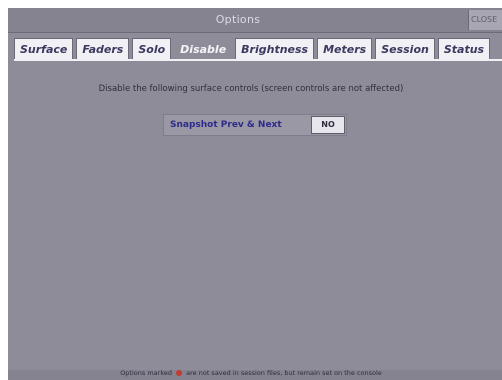  Describe the element at coordinates (226, 125) in the screenshot. I see `snapshot-prev-next-label: Snapshot Prev & Next` at that location.